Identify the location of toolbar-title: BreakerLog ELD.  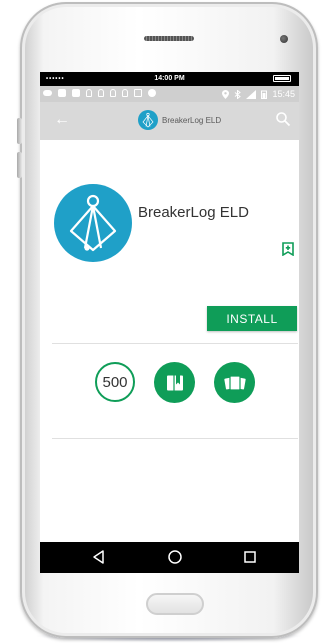
(179, 120).